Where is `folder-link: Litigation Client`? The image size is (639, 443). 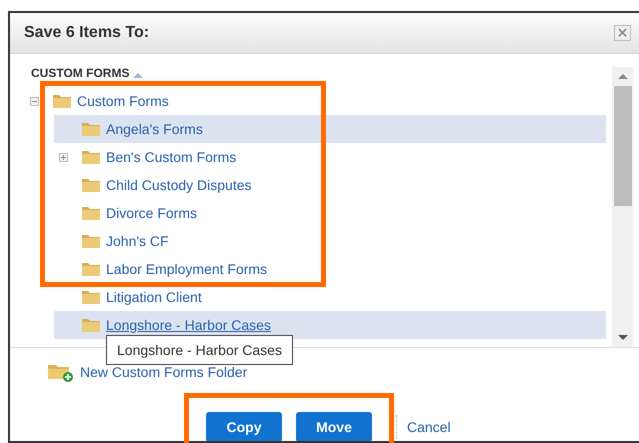 folder-link: Litigation Client is located at coordinates (154, 297).